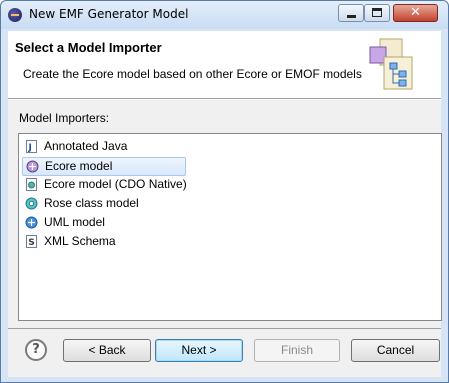  What do you see at coordinates (74, 222) in the screenshot?
I see `list-item-label: UML model` at bounding box center [74, 222].